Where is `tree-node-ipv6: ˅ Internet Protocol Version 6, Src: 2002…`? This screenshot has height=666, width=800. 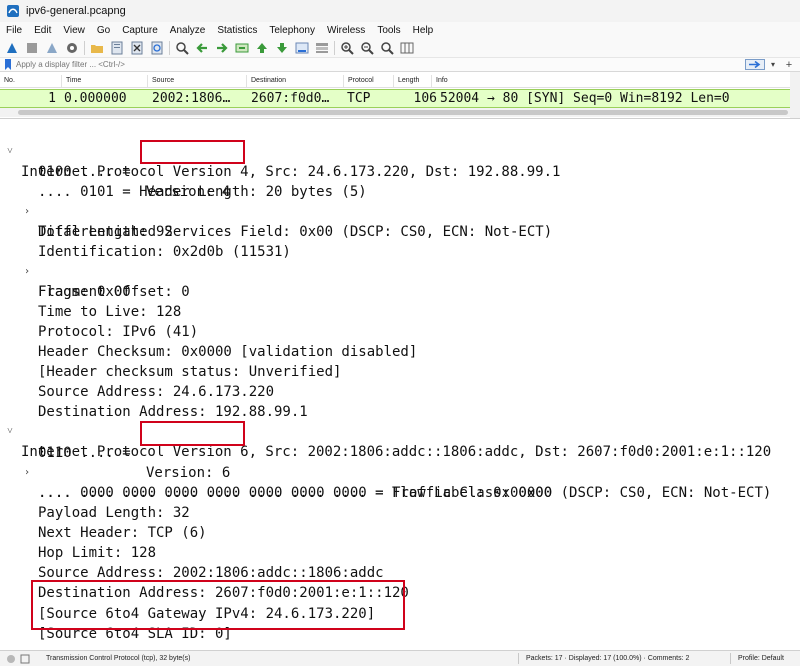 tree-node-ipv6: ˅ Internet Protocol Version 6, Src: 2002… is located at coordinates (400, 431).